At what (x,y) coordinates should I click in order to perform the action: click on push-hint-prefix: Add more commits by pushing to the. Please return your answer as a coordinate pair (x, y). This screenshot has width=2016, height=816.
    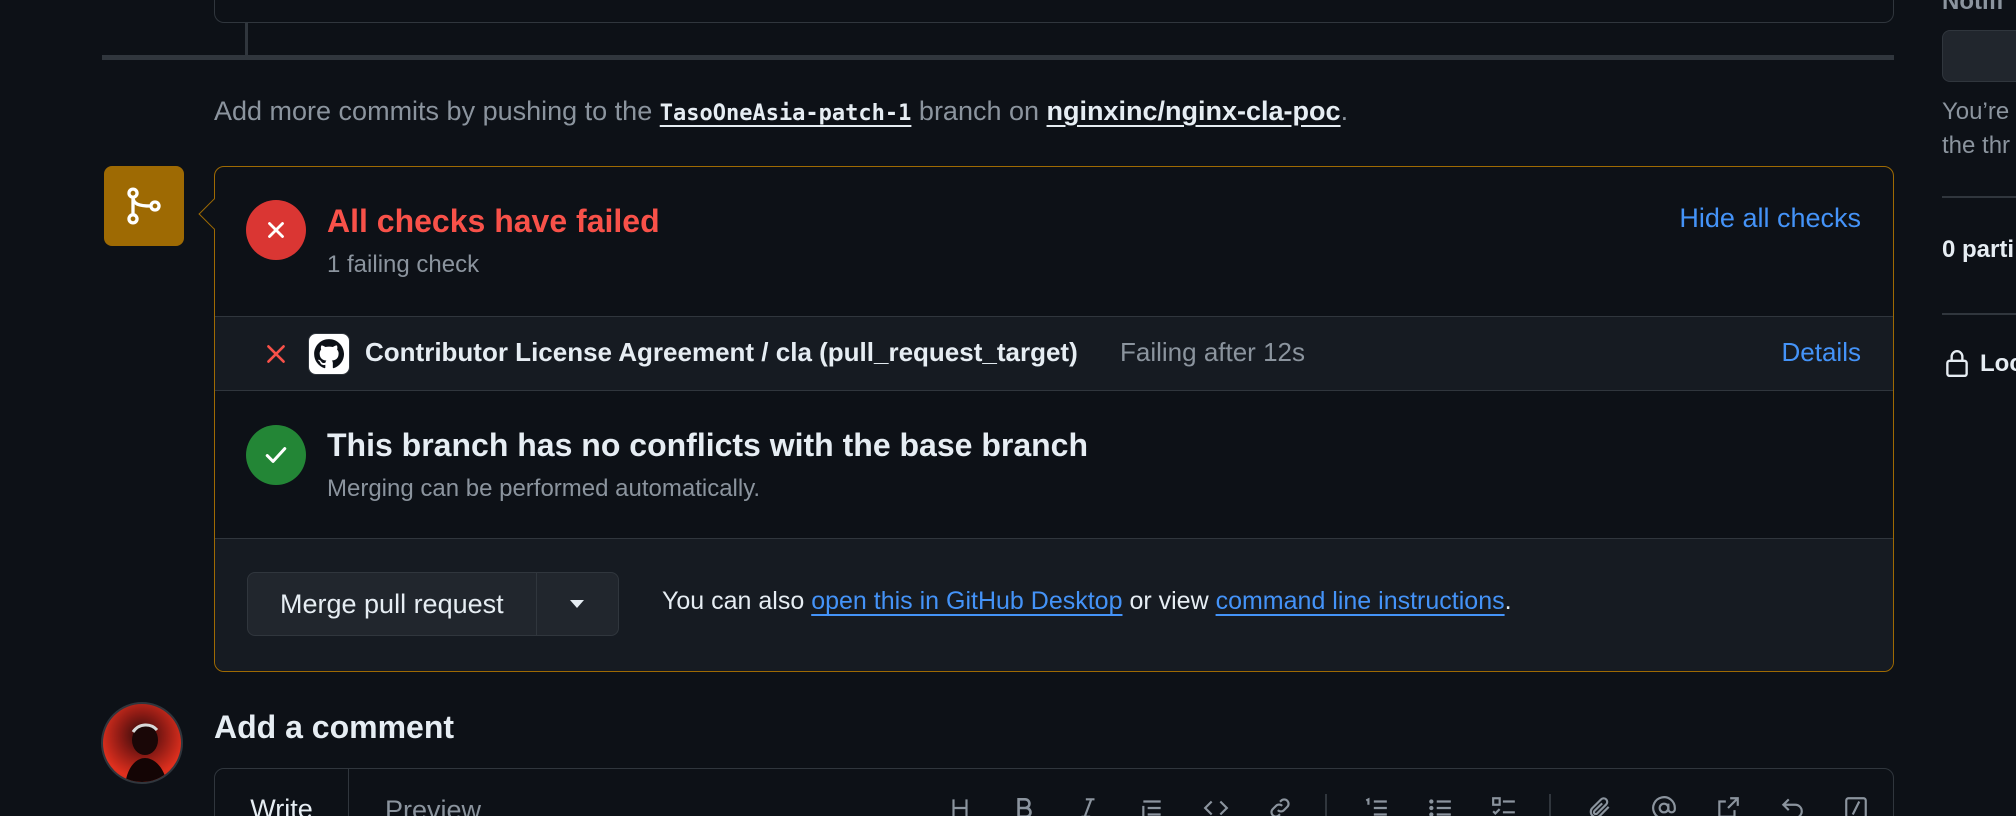
    Looking at the image, I should click on (433, 111).